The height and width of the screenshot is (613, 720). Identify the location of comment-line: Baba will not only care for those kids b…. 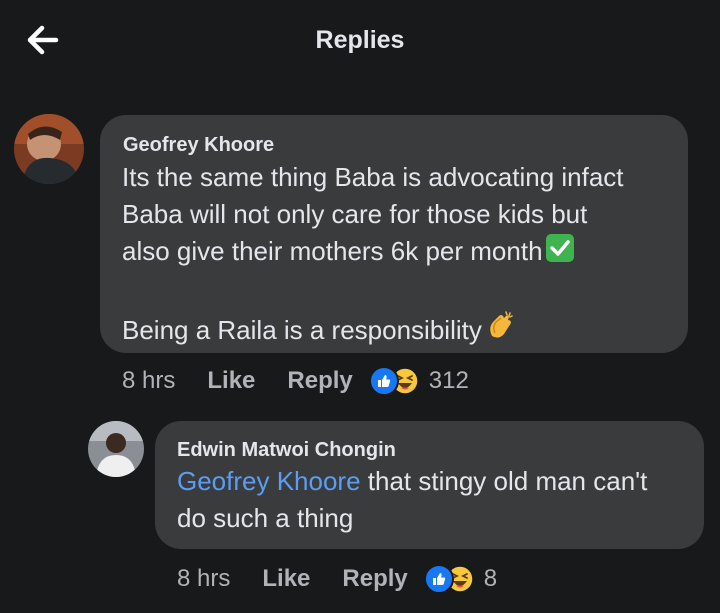
(355, 214).